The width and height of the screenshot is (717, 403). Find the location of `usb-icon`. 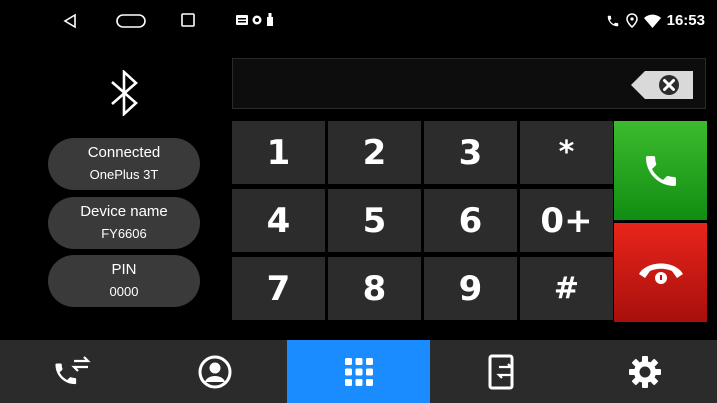

usb-icon is located at coordinates (270, 19).